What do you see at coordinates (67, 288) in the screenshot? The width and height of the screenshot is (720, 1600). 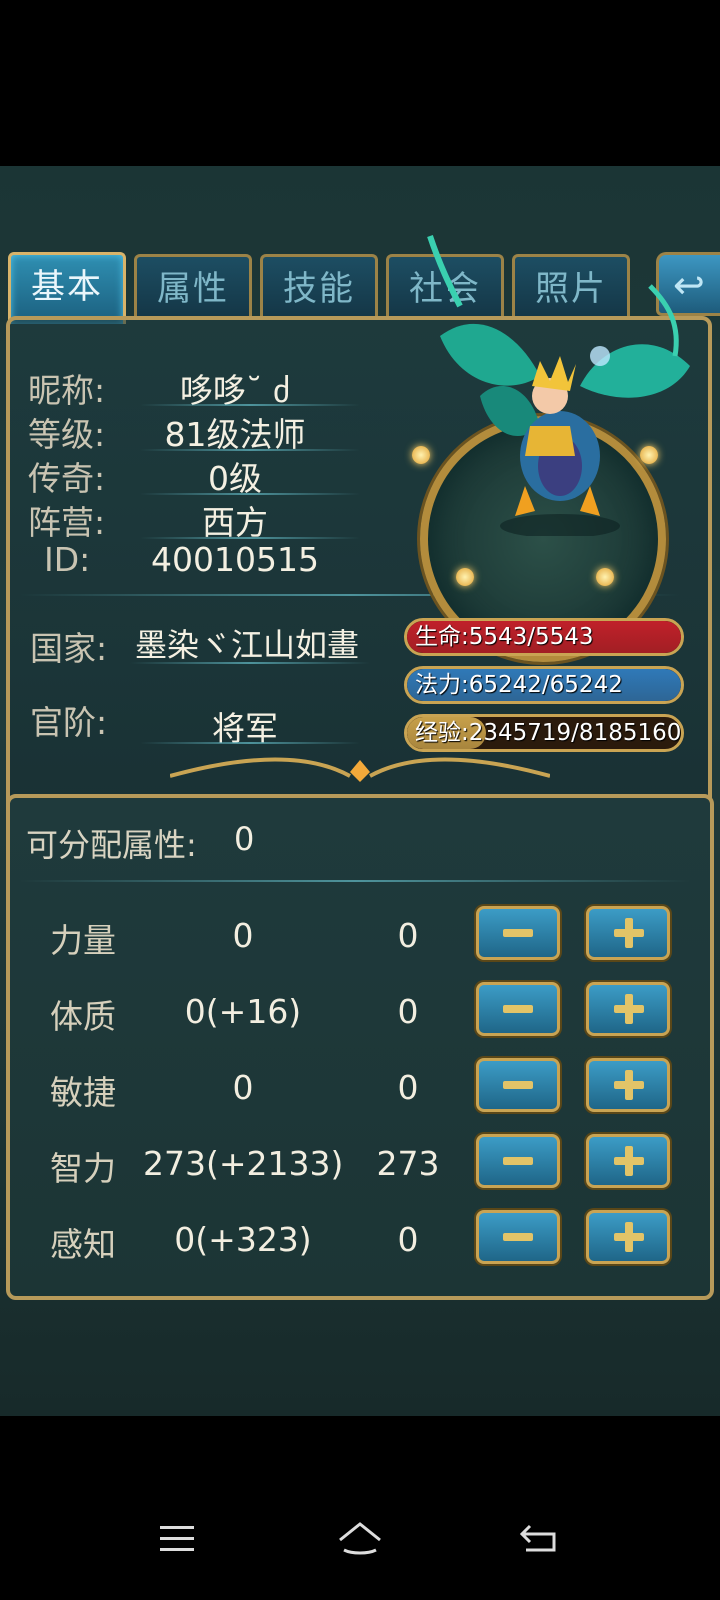 I see `tab-basic: 基本` at bounding box center [67, 288].